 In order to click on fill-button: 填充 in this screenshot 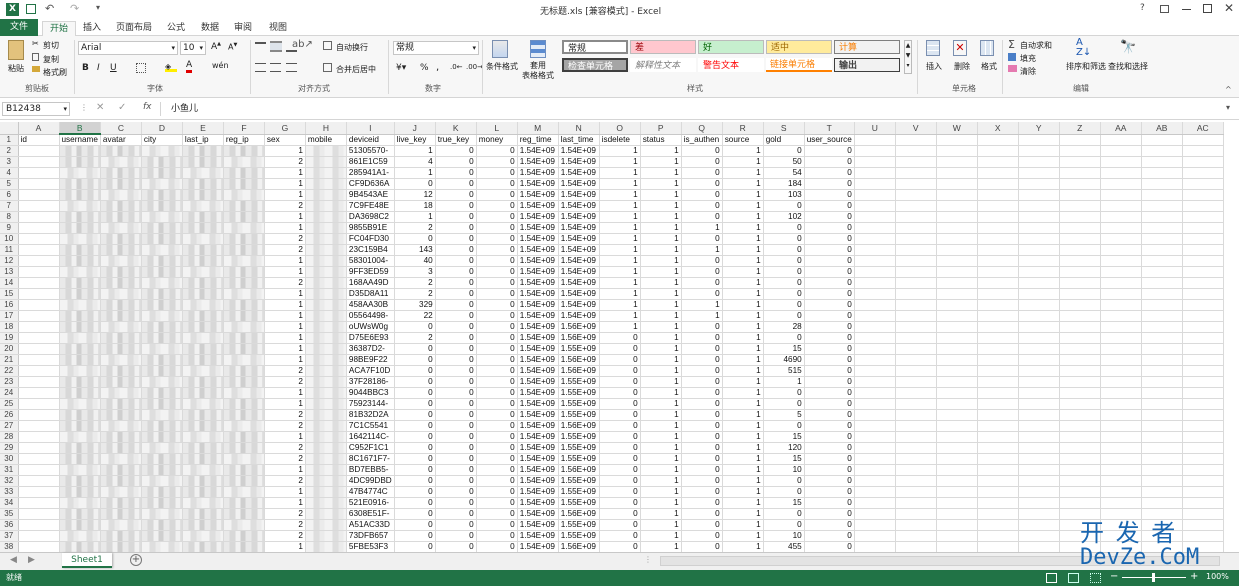, I will do `click(1028, 58)`.